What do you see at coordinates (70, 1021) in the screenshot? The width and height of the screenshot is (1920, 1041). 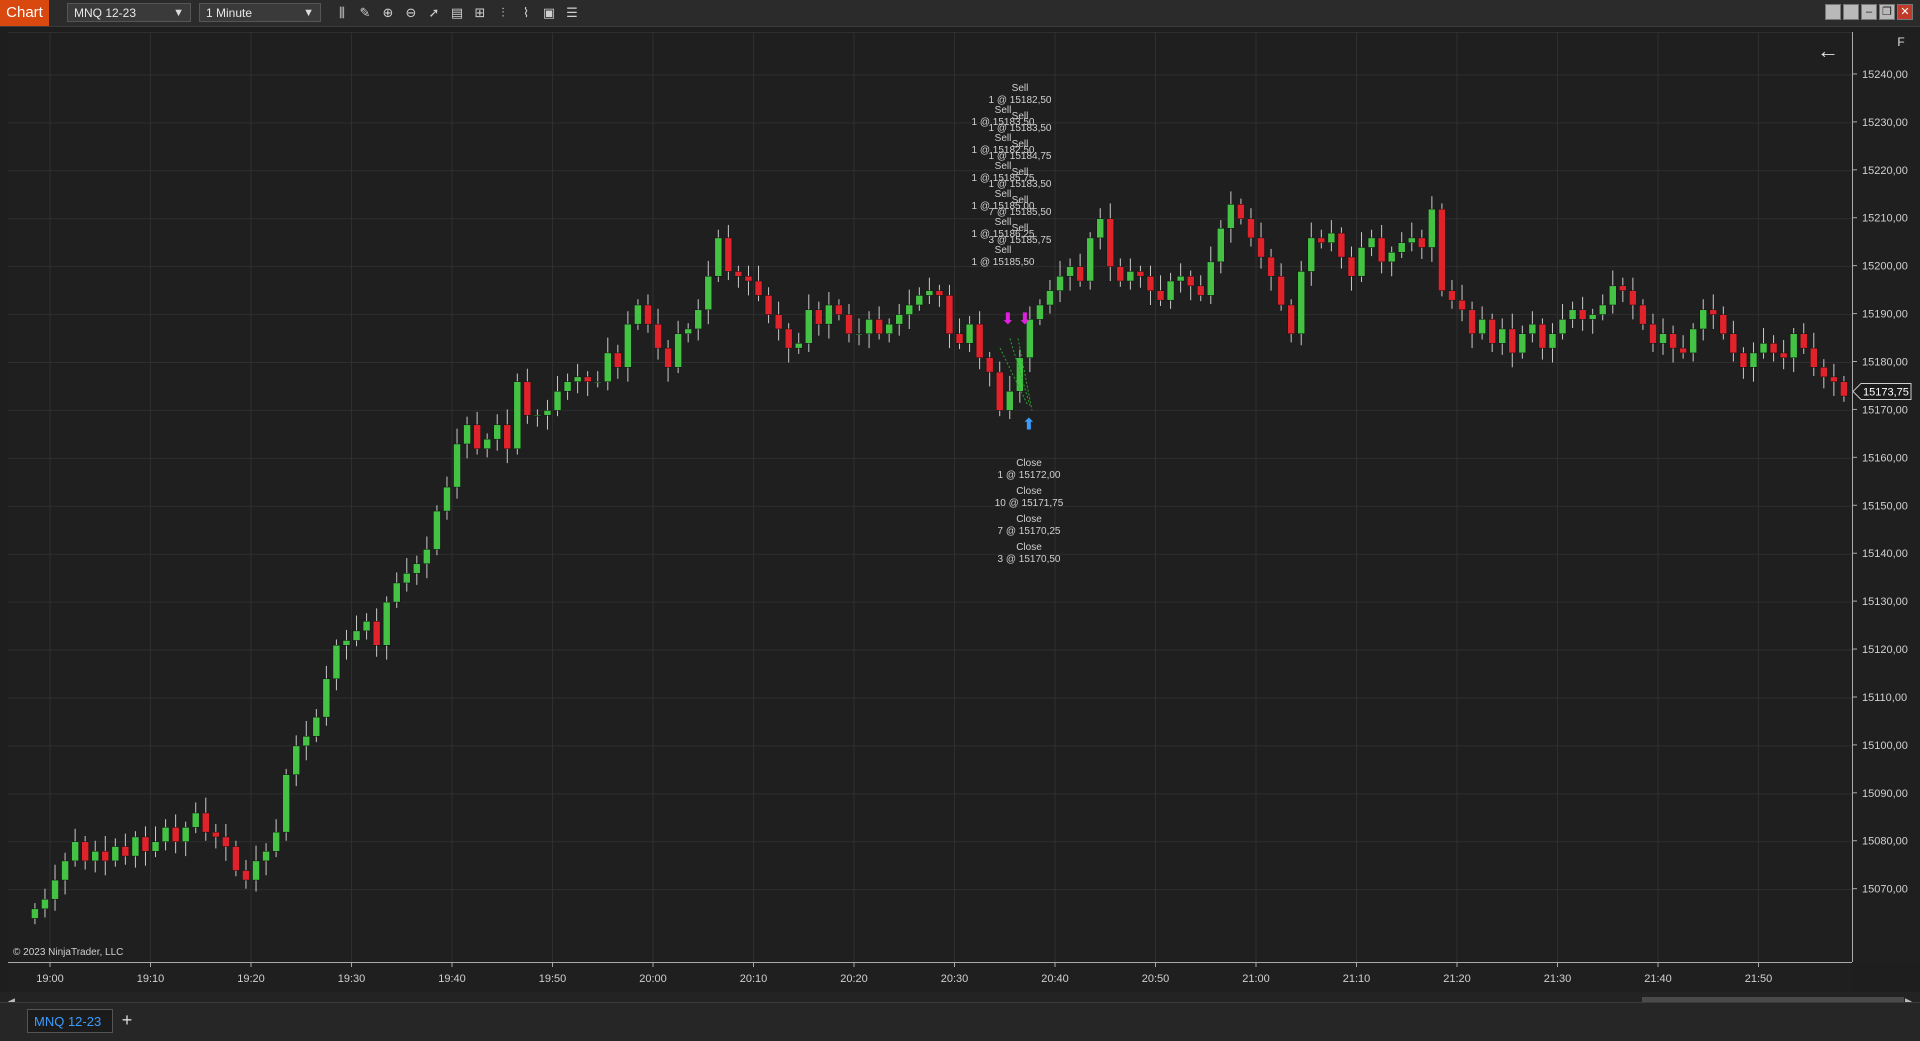 I see `tab-mnq-12-23: MNQ 12-23` at bounding box center [70, 1021].